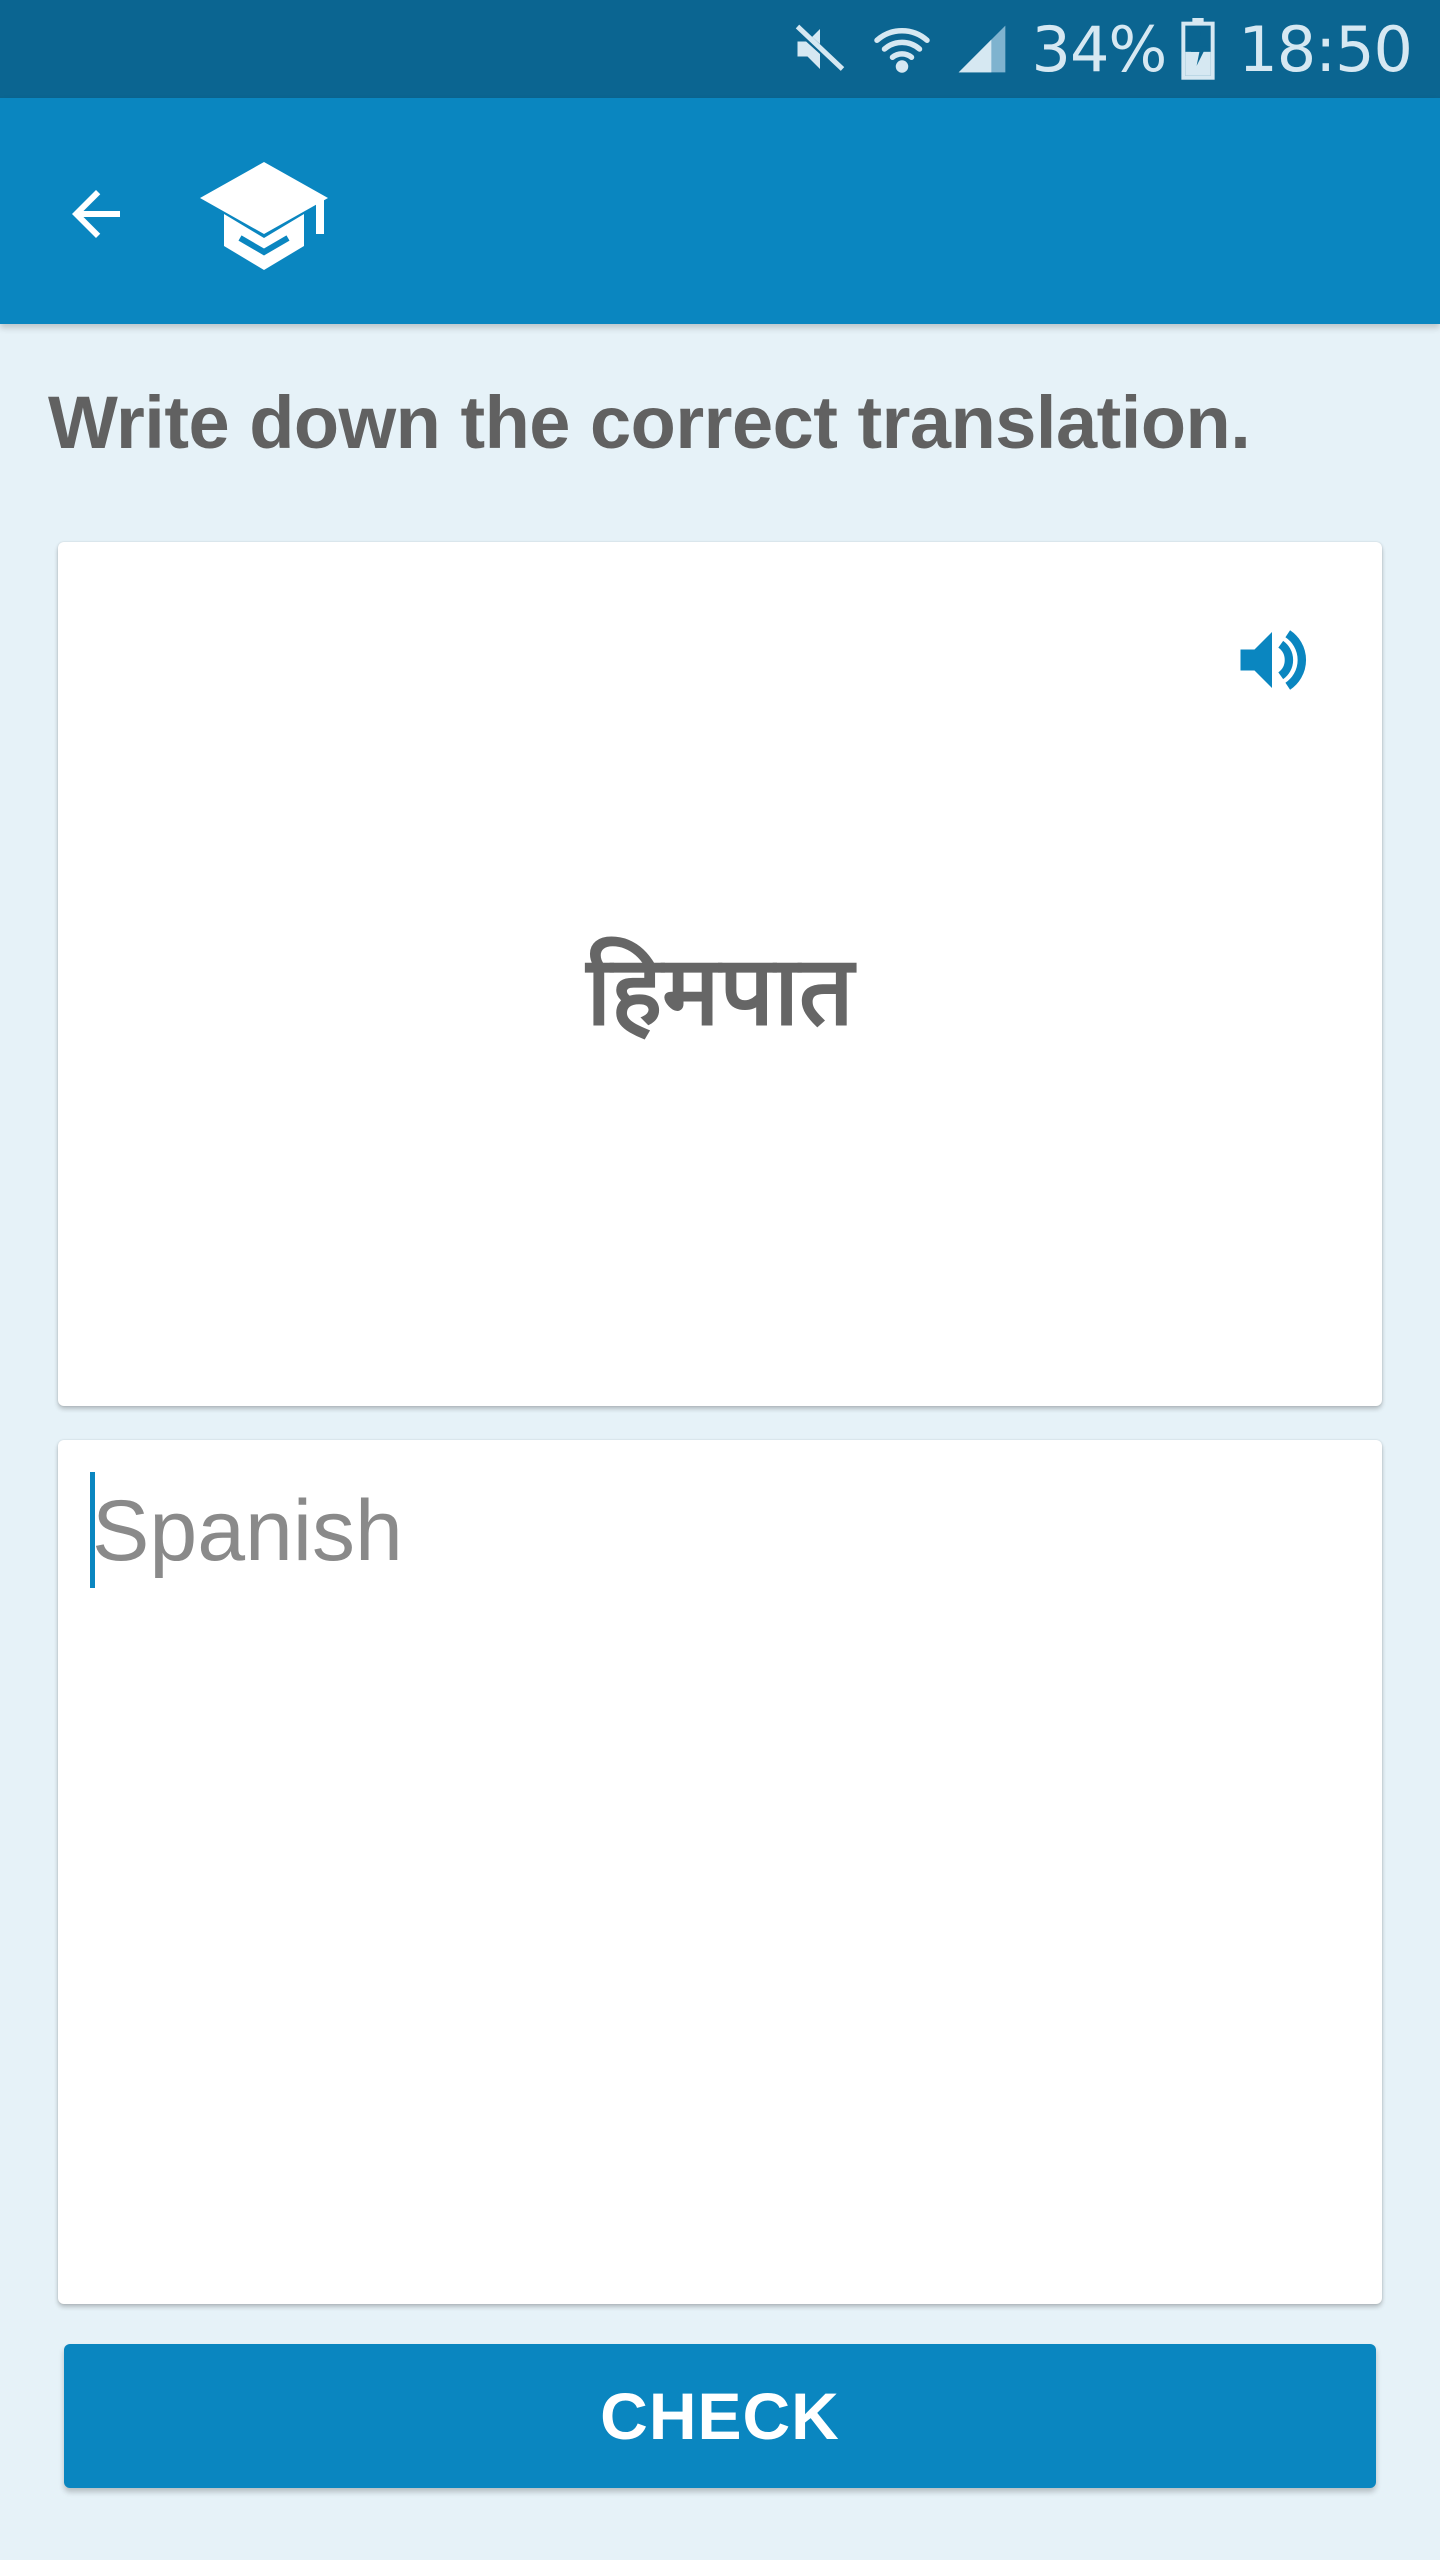 The height and width of the screenshot is (2560, 1440). What do you see at coordinates (820, 49) in the screenshot?
I see `mute-icon` at bounding box center [820, 49].